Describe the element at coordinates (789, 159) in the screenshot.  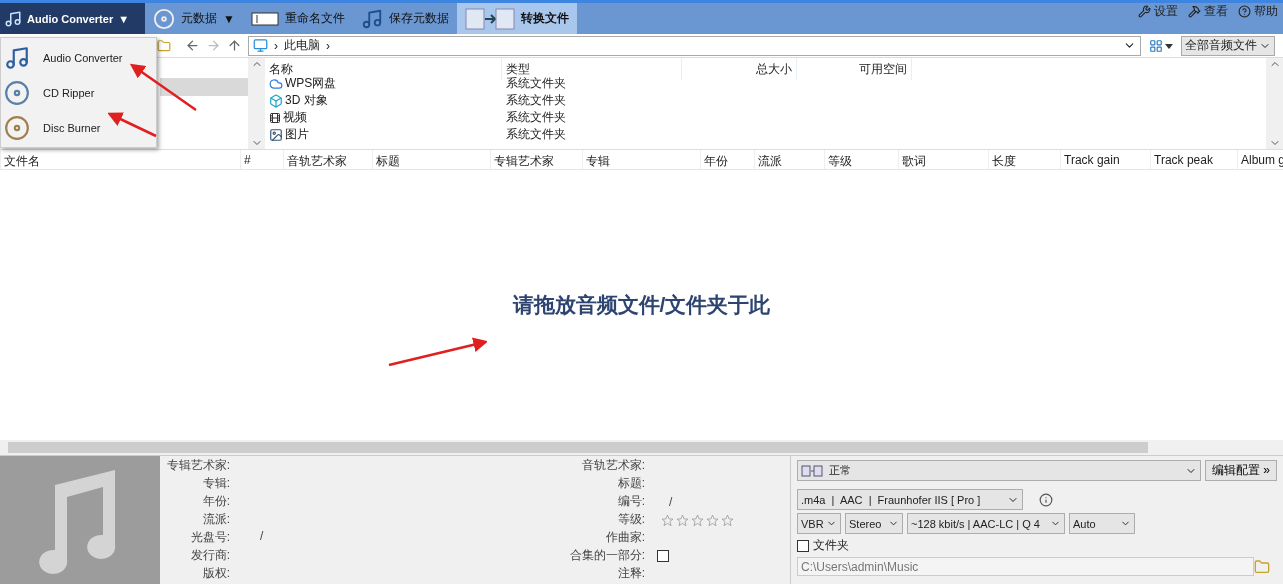
I see `column-header: 流派` at that location.